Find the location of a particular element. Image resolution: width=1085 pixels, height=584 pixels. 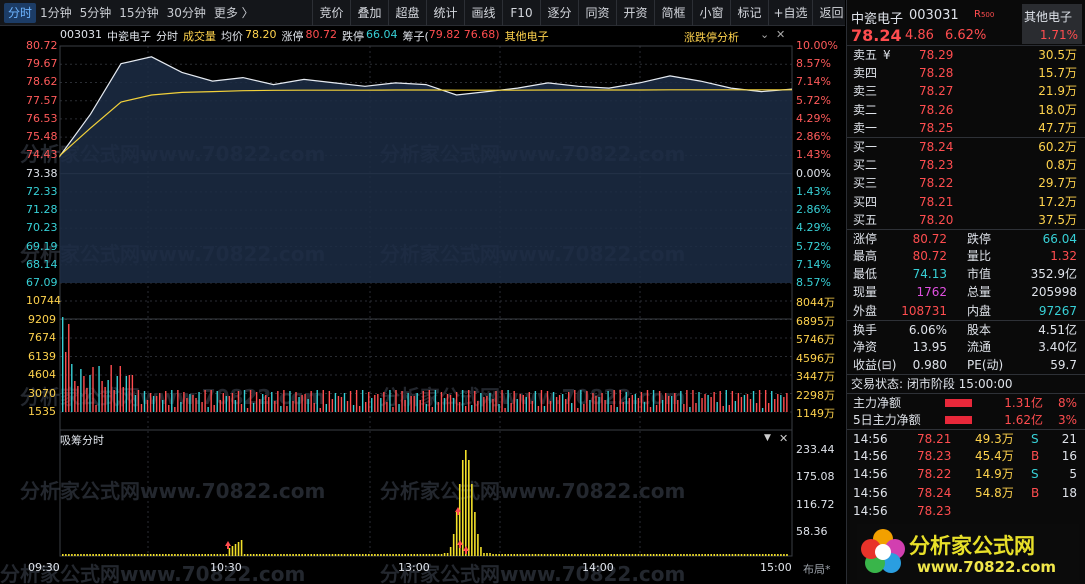

asks-row-0: 卖五 ¥78.29 30.5万 is located at coordinates (966, 55).